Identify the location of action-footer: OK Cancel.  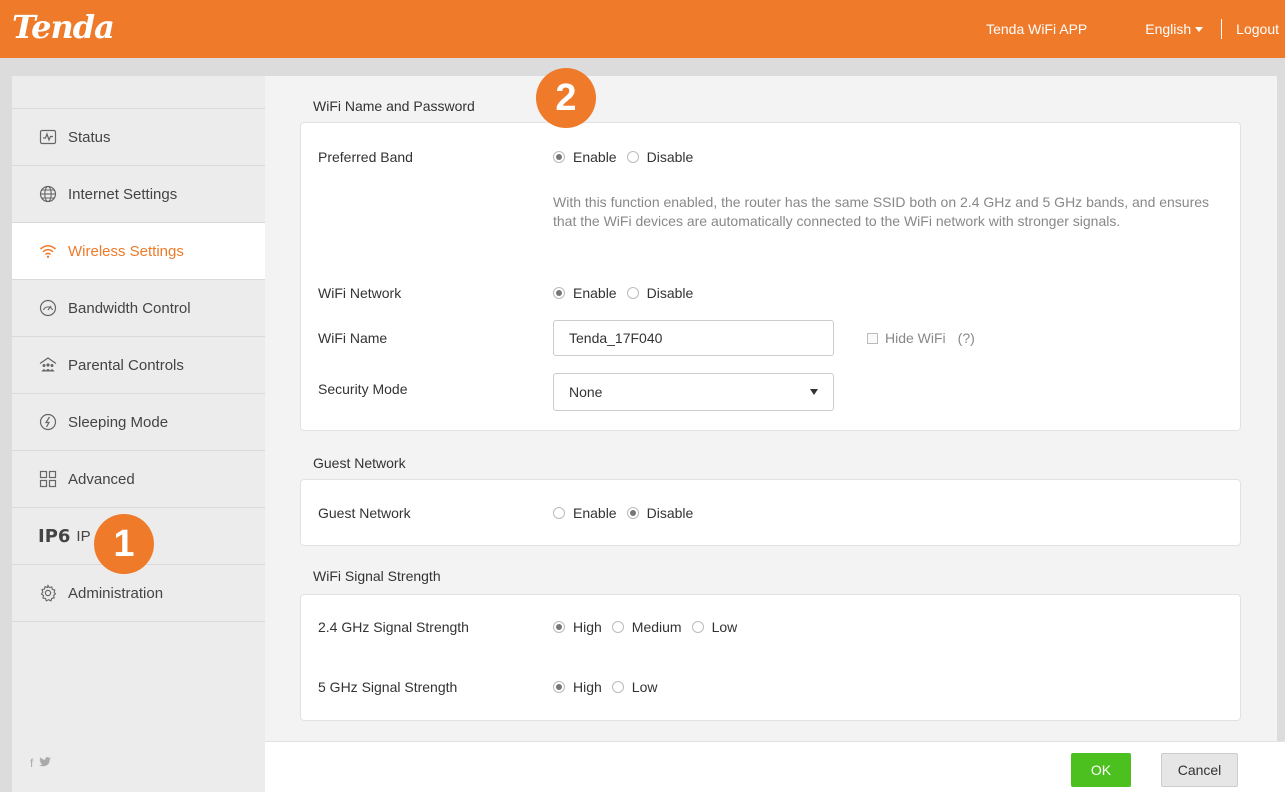
(775, 766).